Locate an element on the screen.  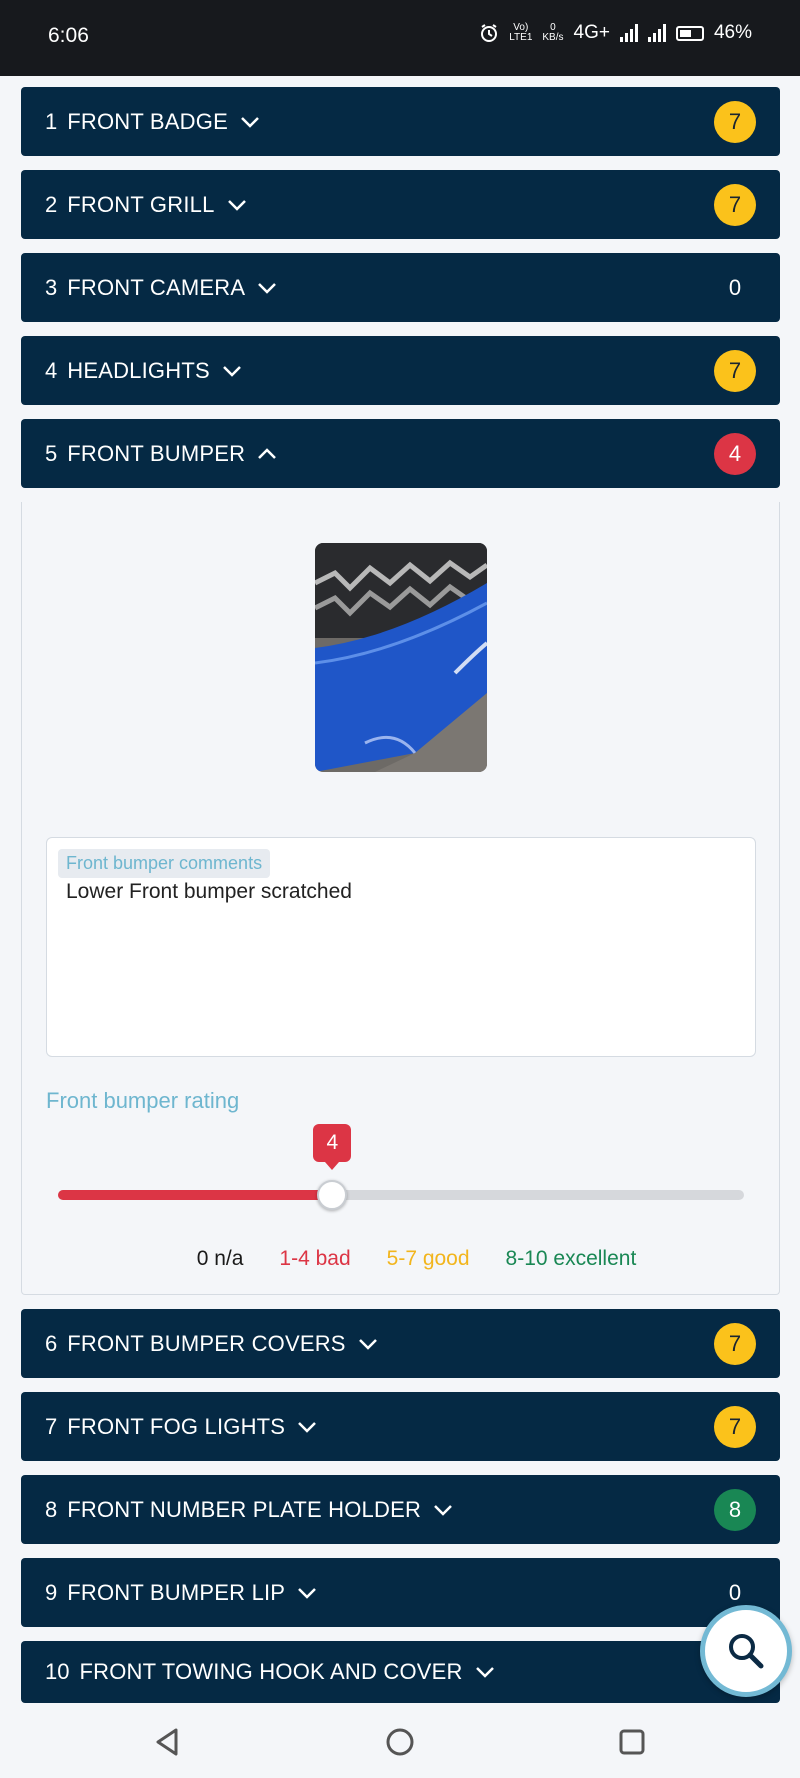
section-number: 10 is located at coordinates (57, 1671).